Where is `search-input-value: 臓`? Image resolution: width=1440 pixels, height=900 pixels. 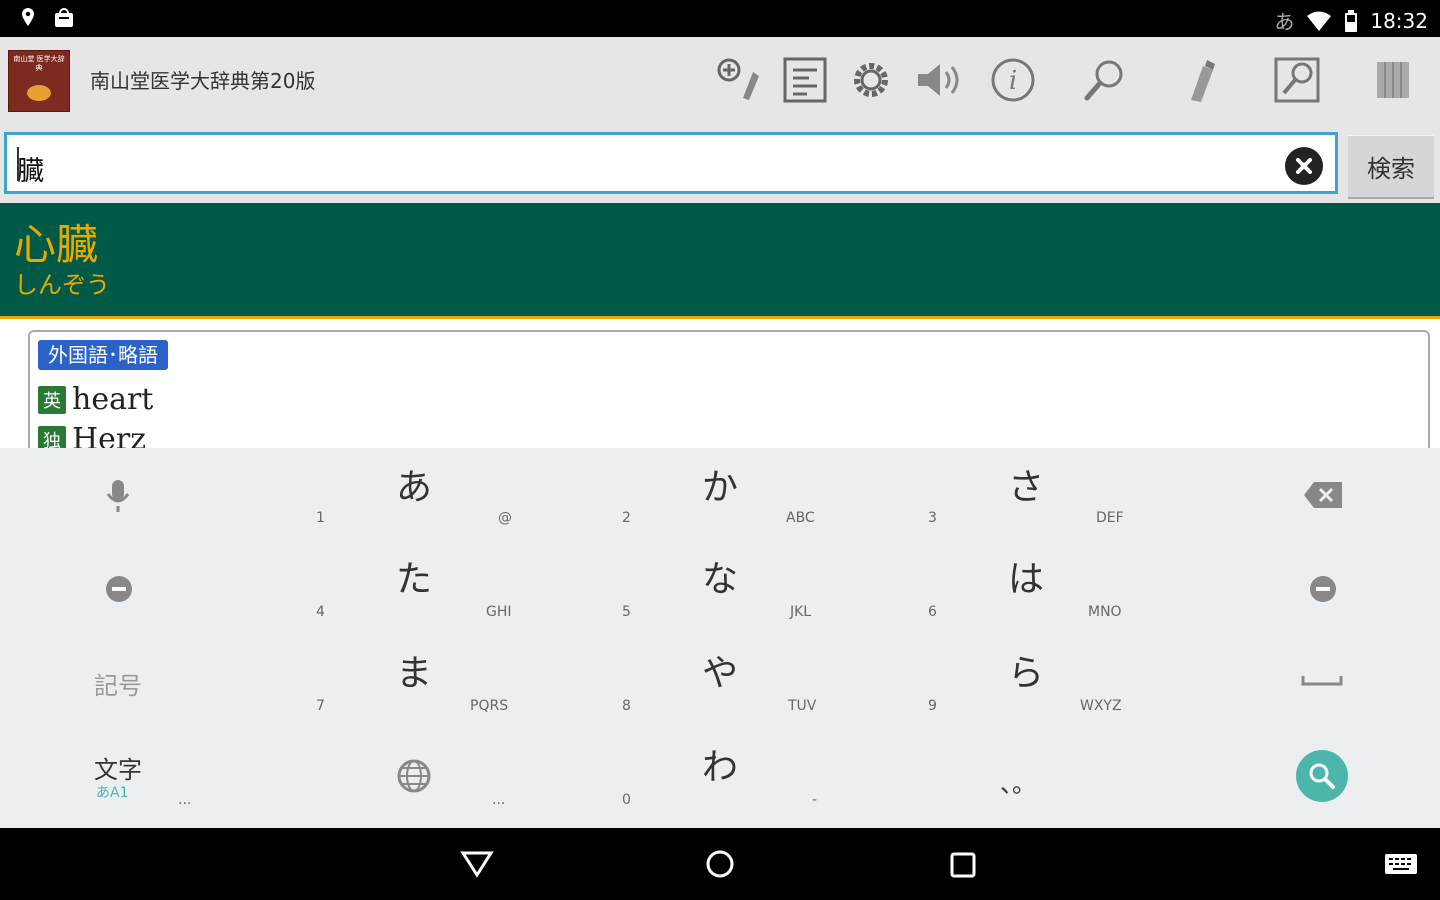 search-input-value: 臓 is located at coordinates (30, 168).